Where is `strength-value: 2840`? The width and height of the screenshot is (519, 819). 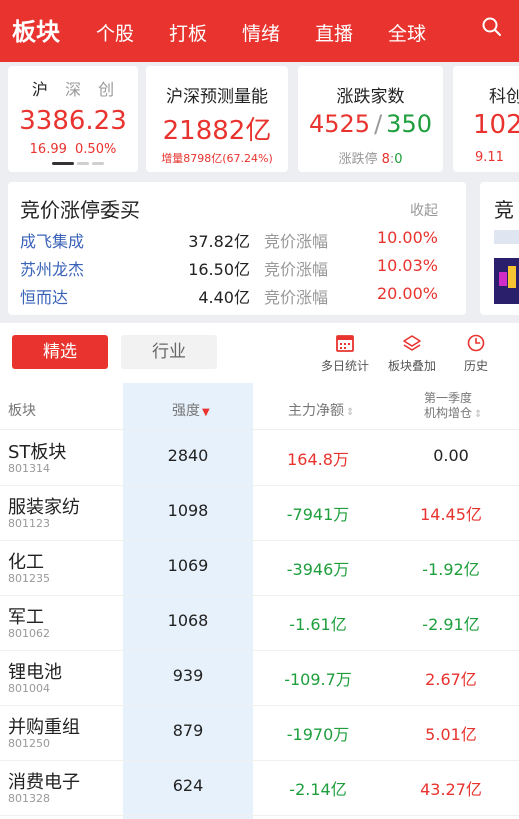
strength-value: 2840 is located at coordinates (188, 455).